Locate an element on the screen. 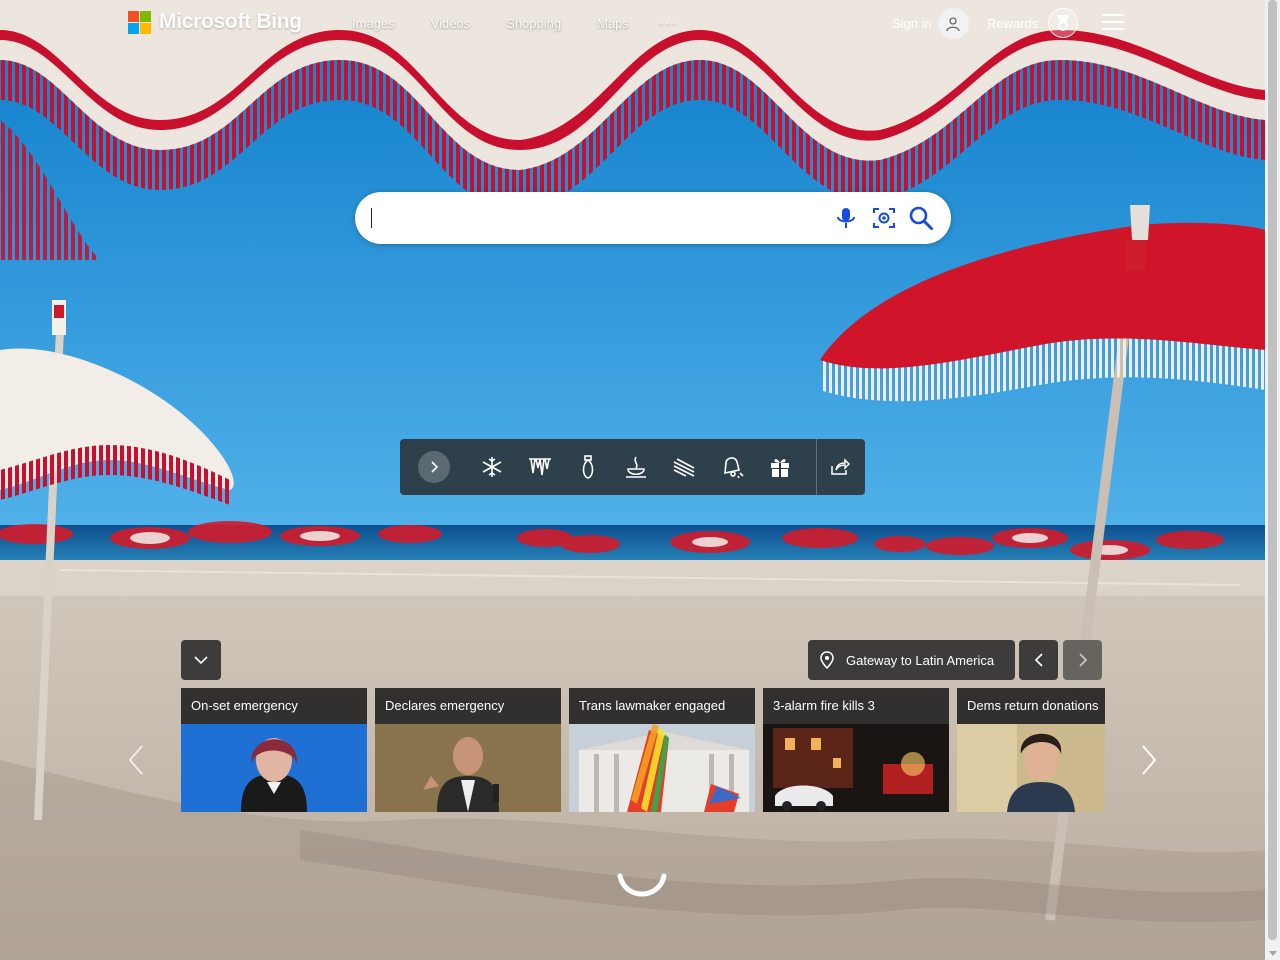 The height and width of the screenshot is (960, 1280). nav-maps: Maps is located at coordinates (613, 23).